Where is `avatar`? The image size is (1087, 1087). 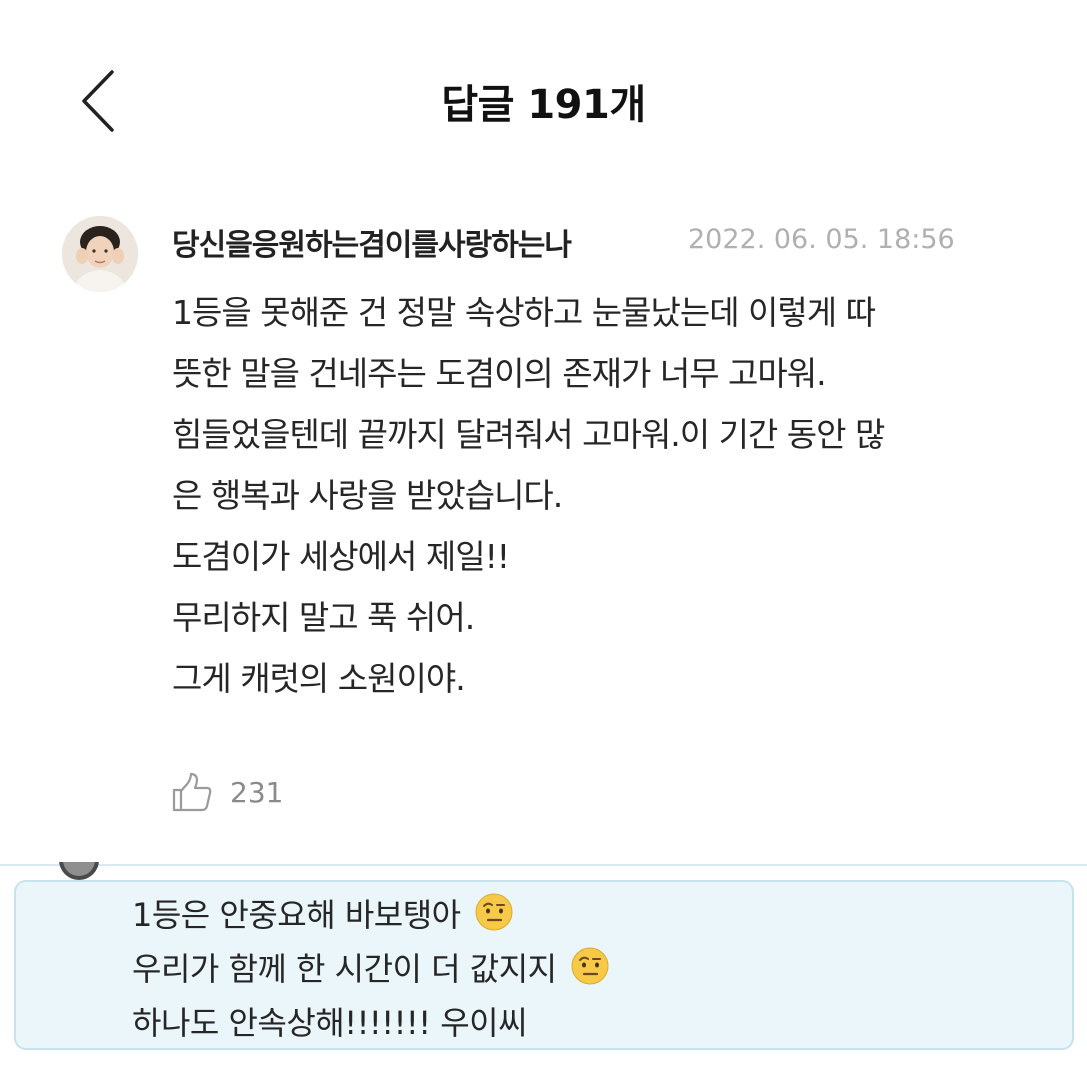 avatar is located at coordinates (100, 254).